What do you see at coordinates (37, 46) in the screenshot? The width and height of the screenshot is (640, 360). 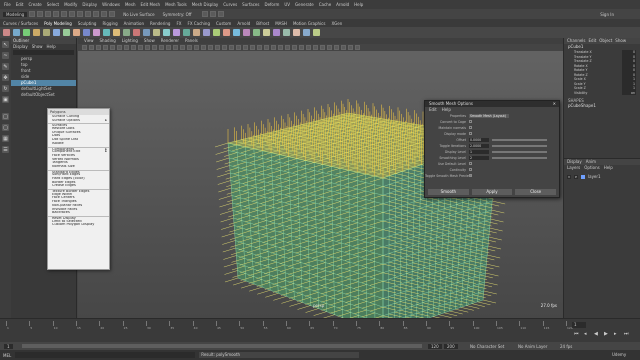 I see `outliner-menu-show: Show` at bounding box center [37, 46].